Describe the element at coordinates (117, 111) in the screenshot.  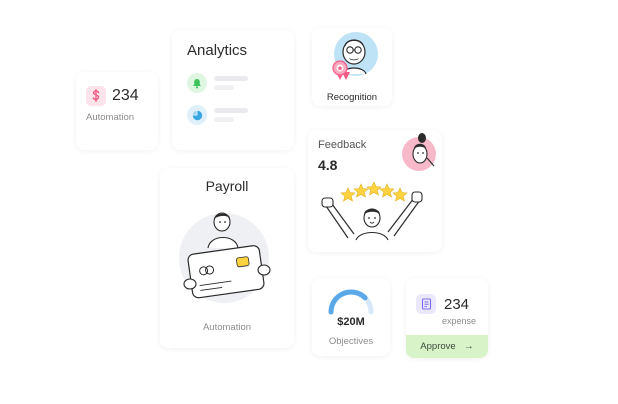
I see `automation-card: 234 Automation` at that location.